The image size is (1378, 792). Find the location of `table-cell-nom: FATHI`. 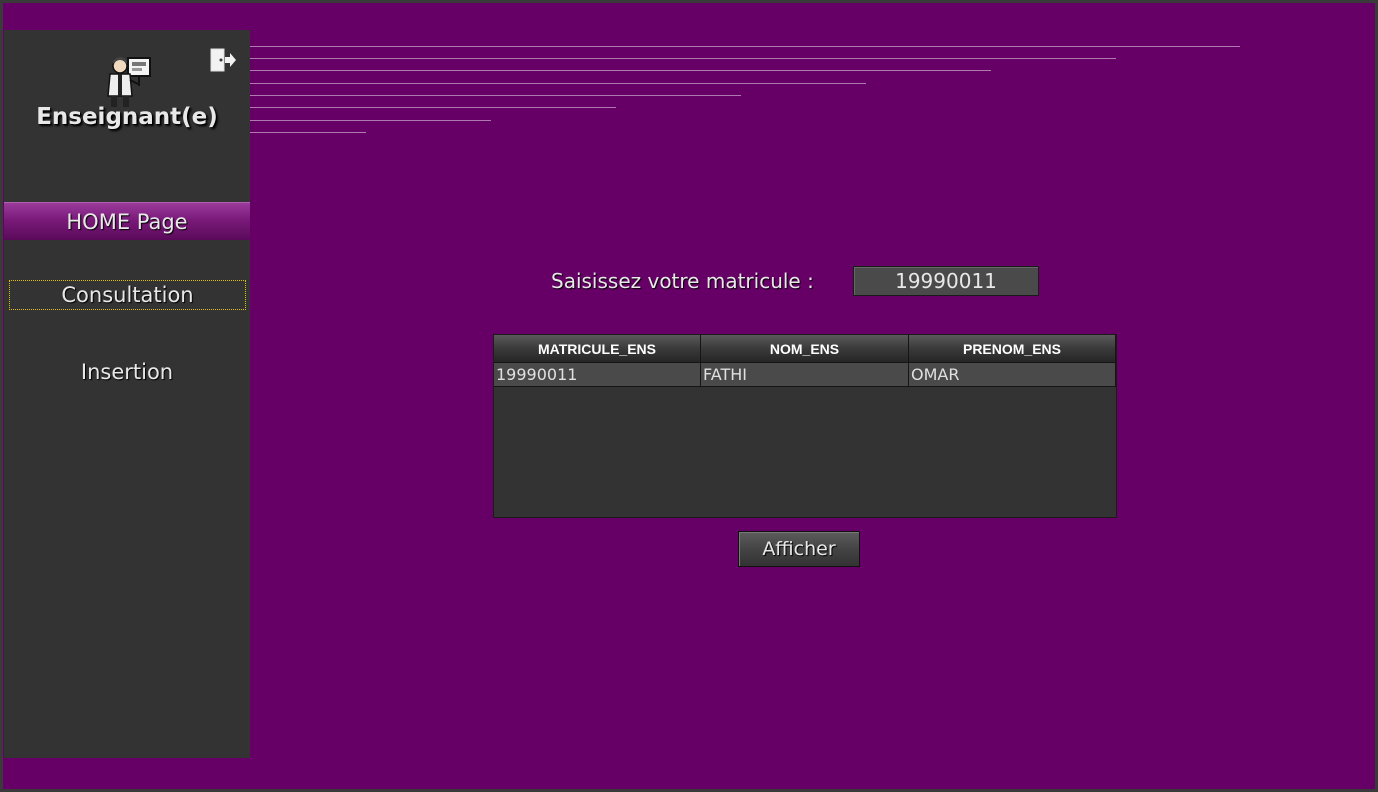

table-cell-nom: FATHI is located at coordinates (805, 375).